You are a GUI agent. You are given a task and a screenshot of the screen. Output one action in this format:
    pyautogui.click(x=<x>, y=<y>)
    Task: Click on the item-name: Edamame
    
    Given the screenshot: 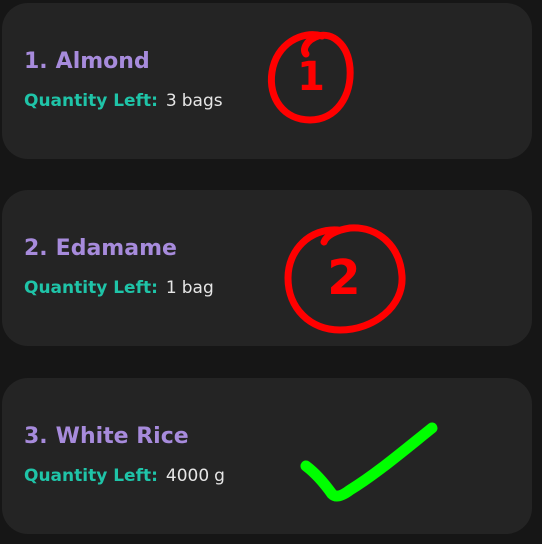 What is the action you would take?
    pyautogui.click(x=116, y=248)
    